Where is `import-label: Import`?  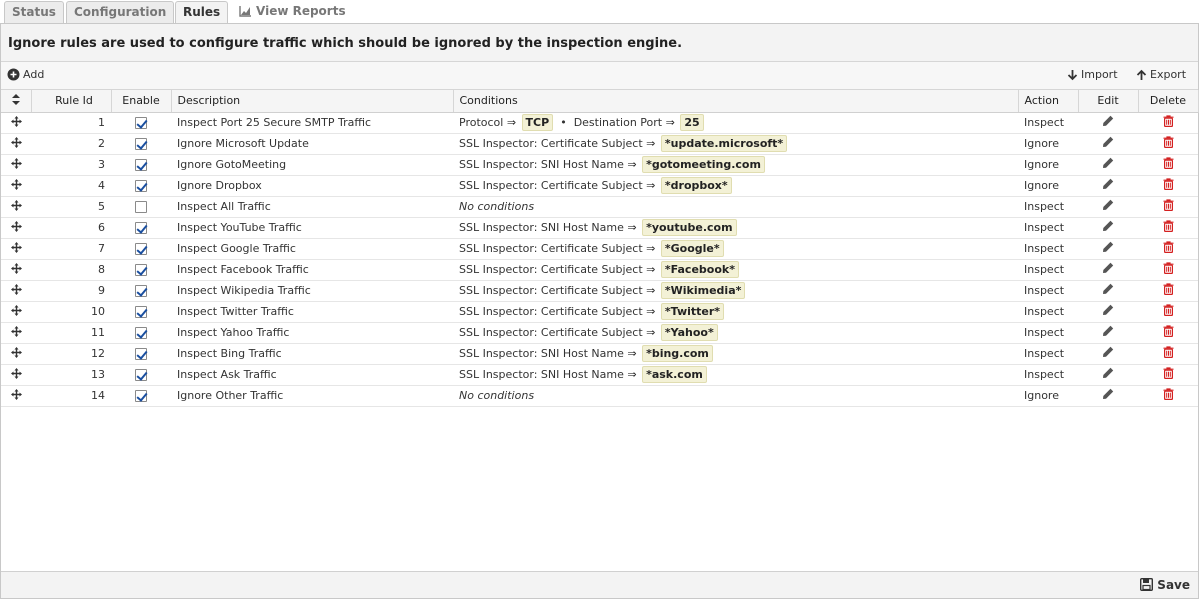 import-label: Import is located at coordinates (1099, 74).